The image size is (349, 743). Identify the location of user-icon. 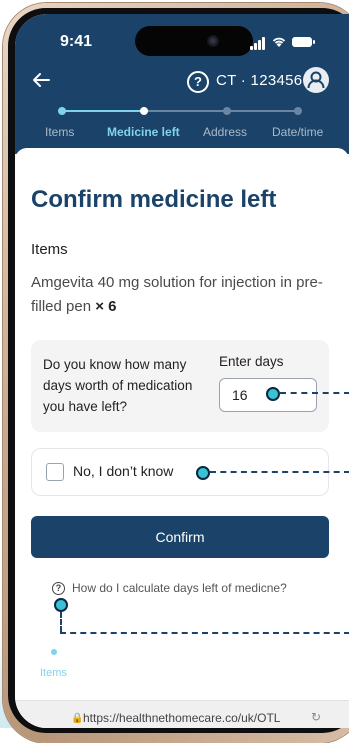
(316, 80).